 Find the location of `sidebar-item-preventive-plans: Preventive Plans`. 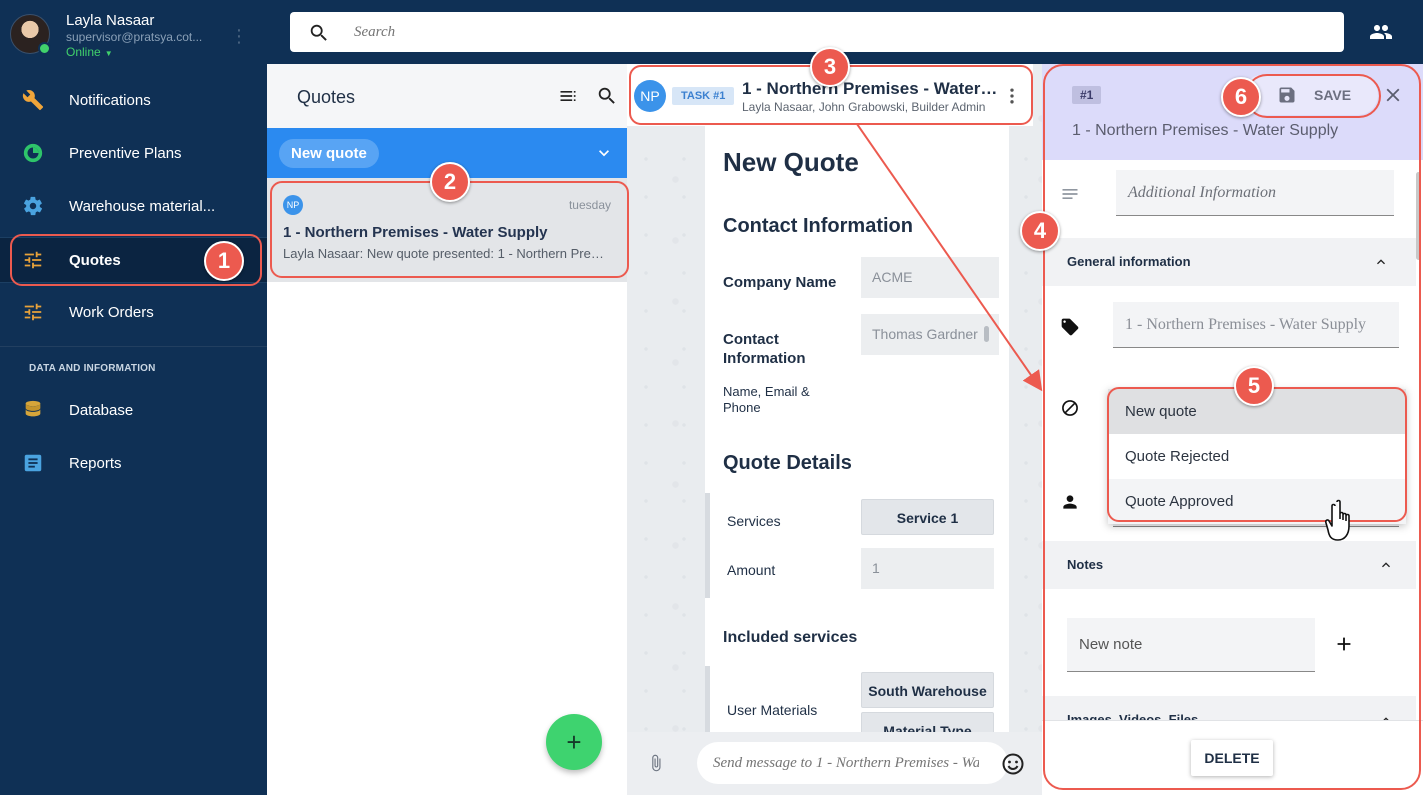

sidebar-item-preventive-plans: Preventive Plans is located at coordinates (133, 154).